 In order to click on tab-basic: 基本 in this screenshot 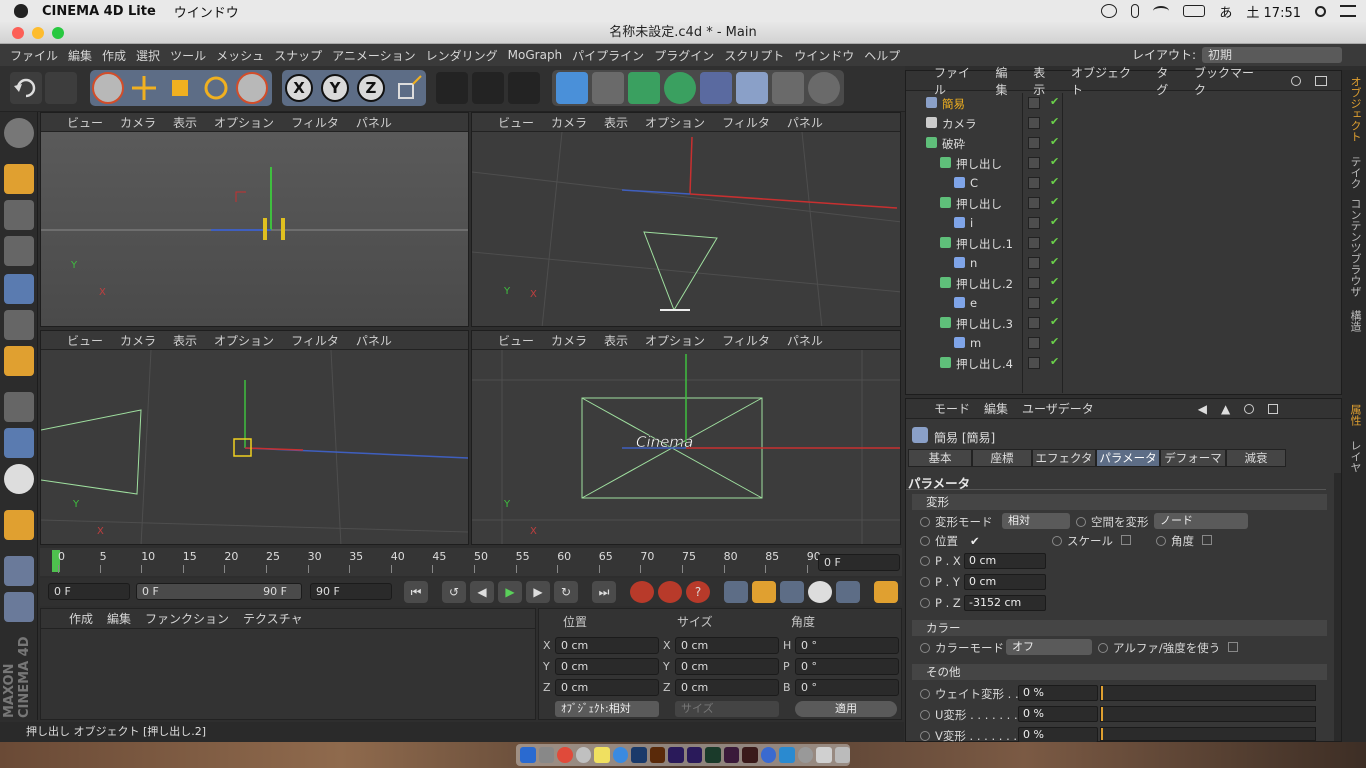, I will do `click(940, 458)`.